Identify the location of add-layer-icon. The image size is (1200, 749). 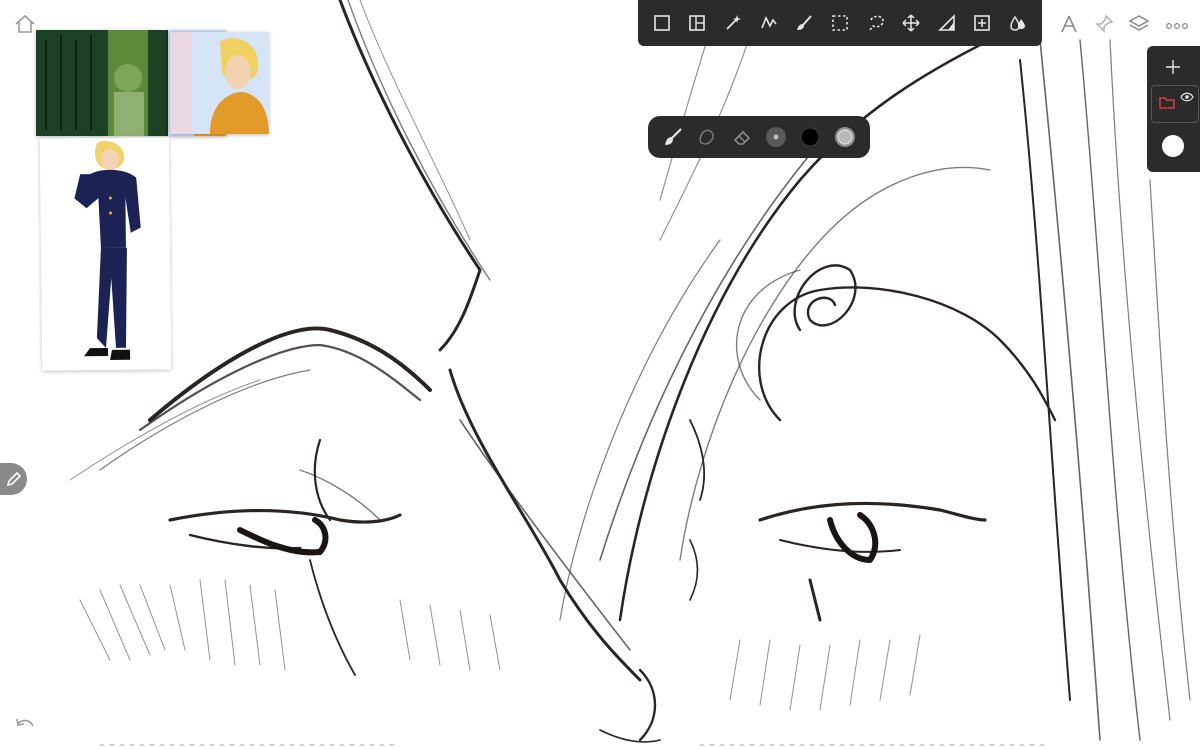
(1173, 69).